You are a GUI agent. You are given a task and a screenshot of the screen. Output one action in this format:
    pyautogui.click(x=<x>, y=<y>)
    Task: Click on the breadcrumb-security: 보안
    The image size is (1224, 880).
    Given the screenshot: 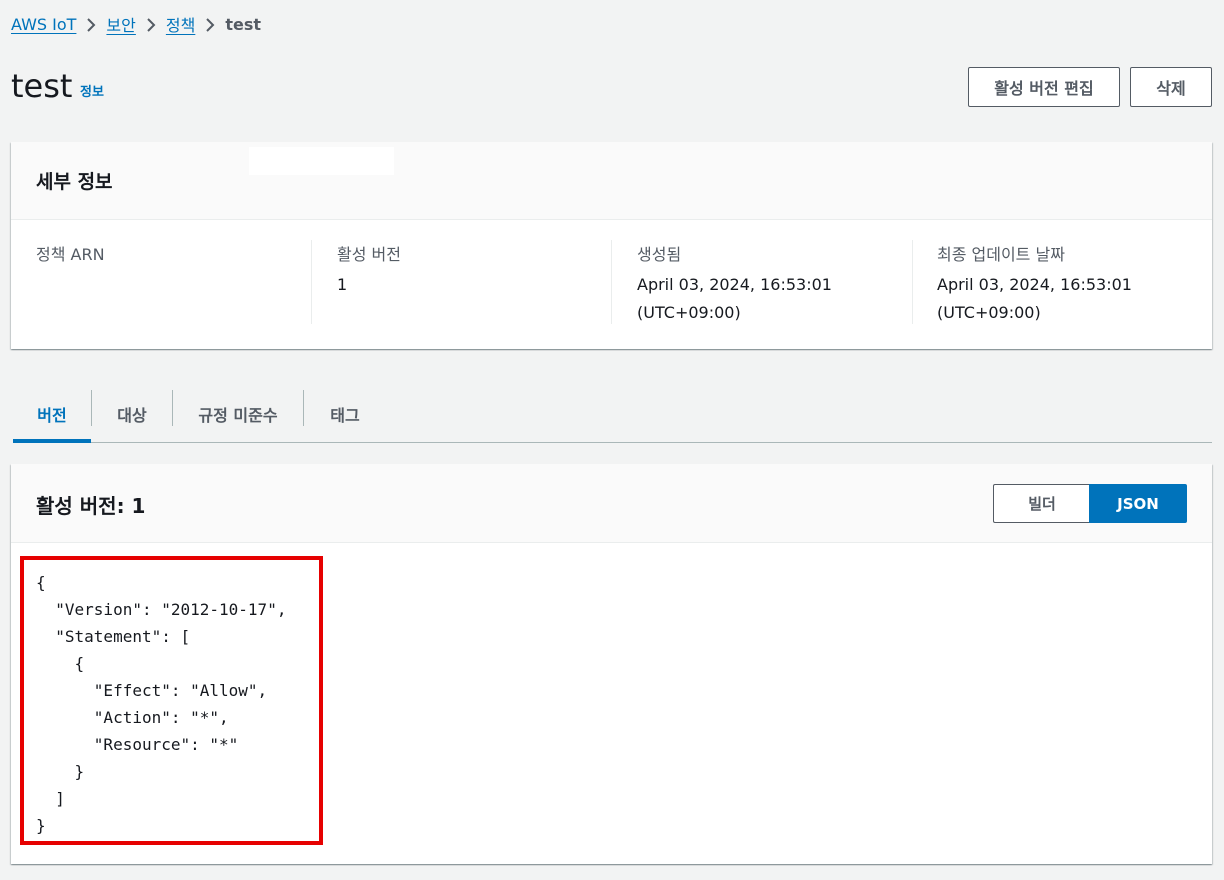 What is the action you would take?
    pyautogui.click(x=120, y=24)
    